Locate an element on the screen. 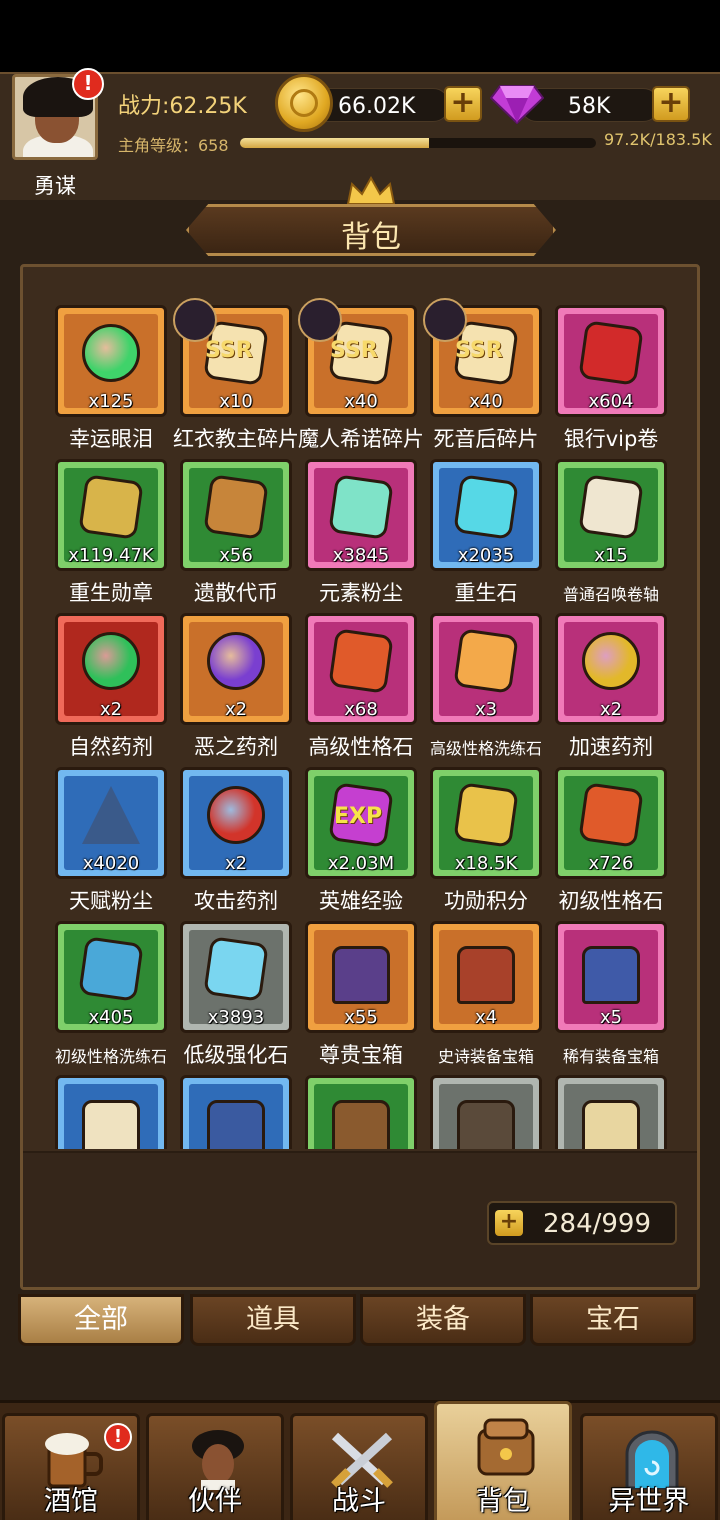 The height and width of the screenshot is (1520, 720). epic-chest-icon is located at coordinates (486, 975).